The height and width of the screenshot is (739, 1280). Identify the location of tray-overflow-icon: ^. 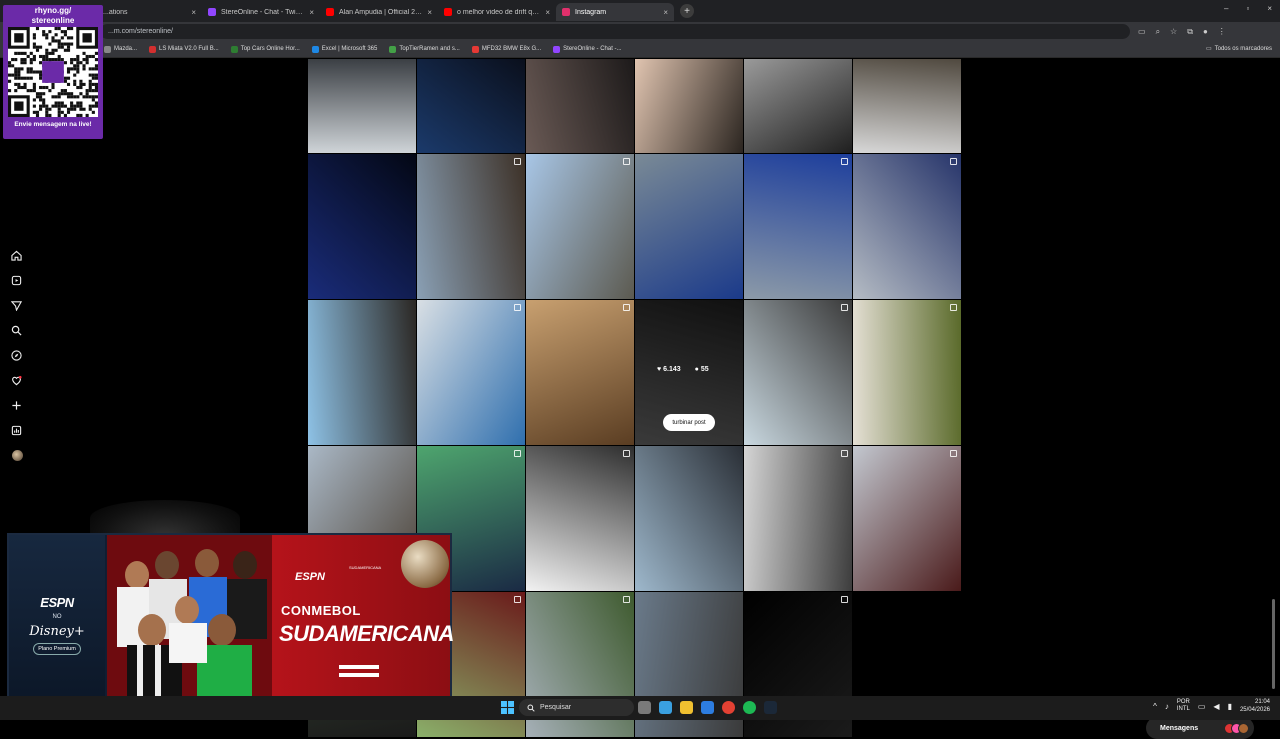
(1155, 706).